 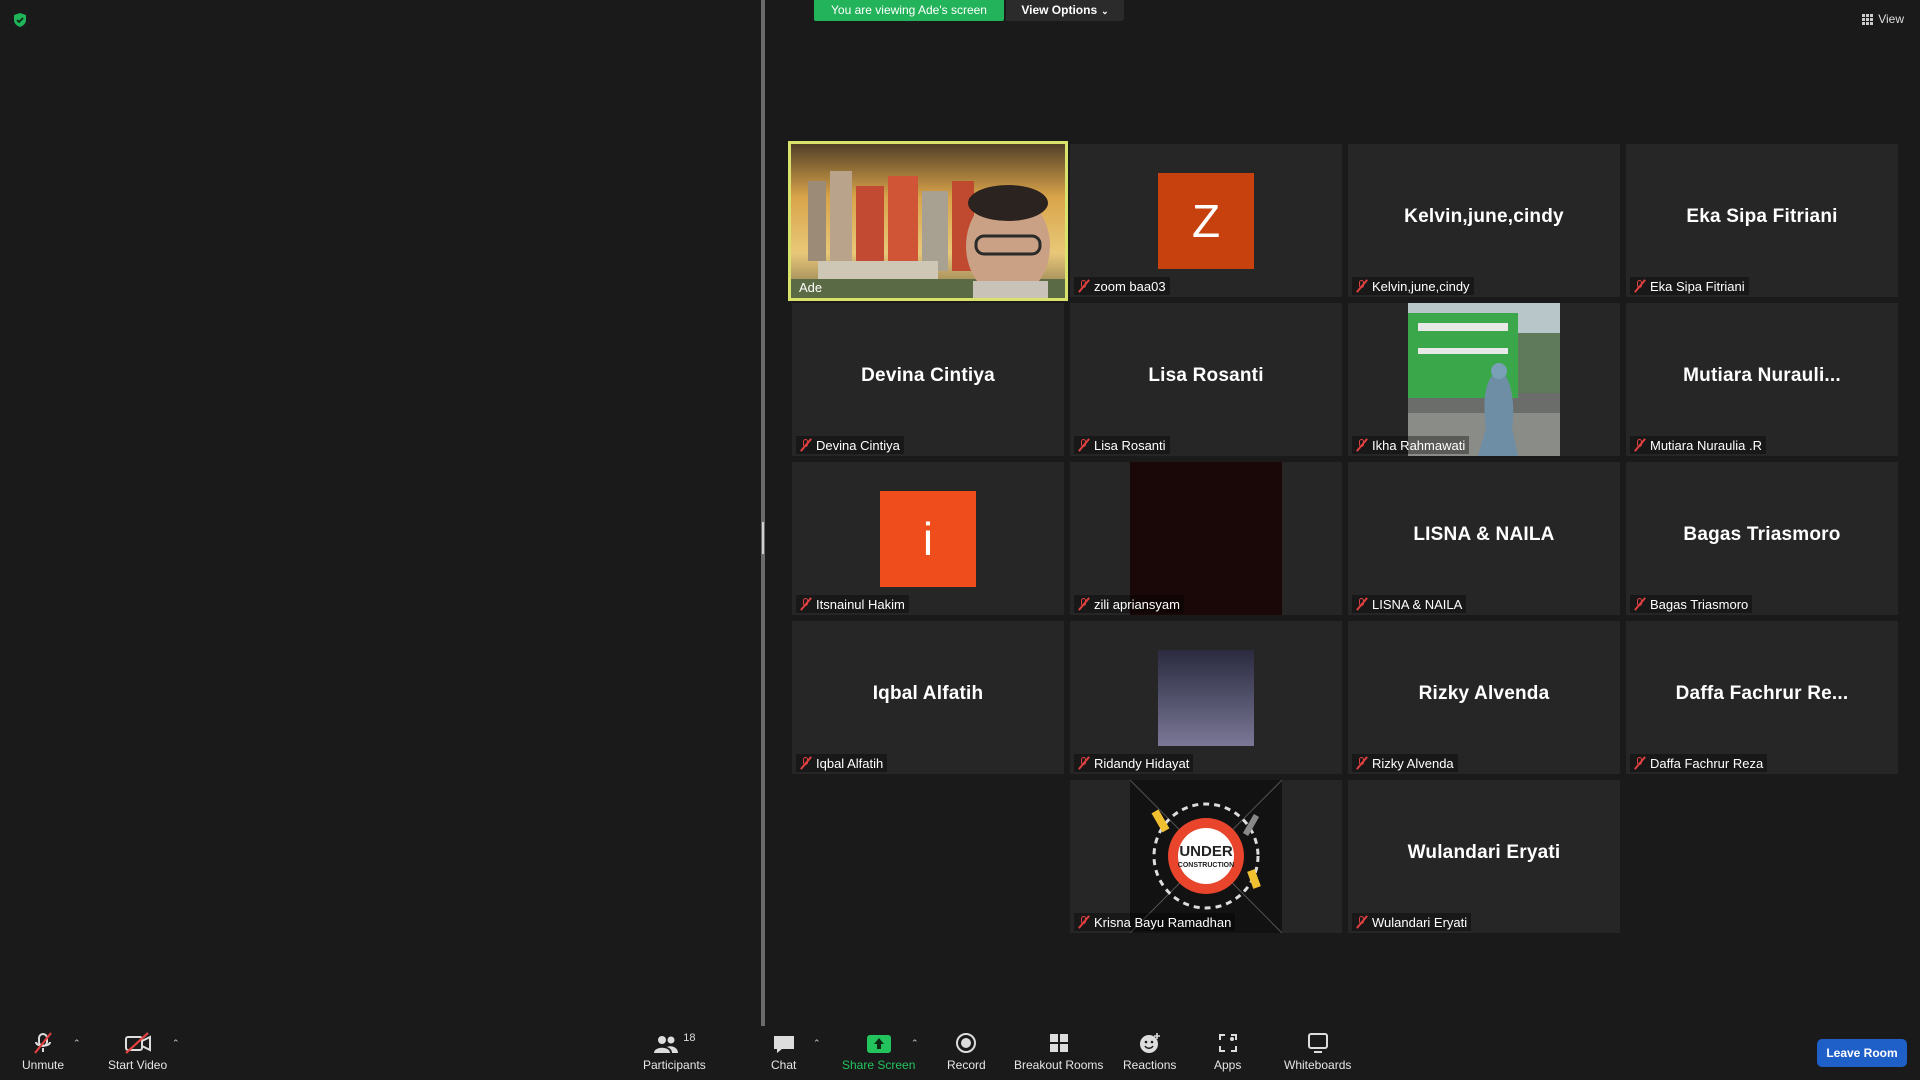 What do you see at coordinates (1484, 693) in the screenshot?
I see `participant-display-name: Rizky Alvenda` at bounding box center [1484, 693].